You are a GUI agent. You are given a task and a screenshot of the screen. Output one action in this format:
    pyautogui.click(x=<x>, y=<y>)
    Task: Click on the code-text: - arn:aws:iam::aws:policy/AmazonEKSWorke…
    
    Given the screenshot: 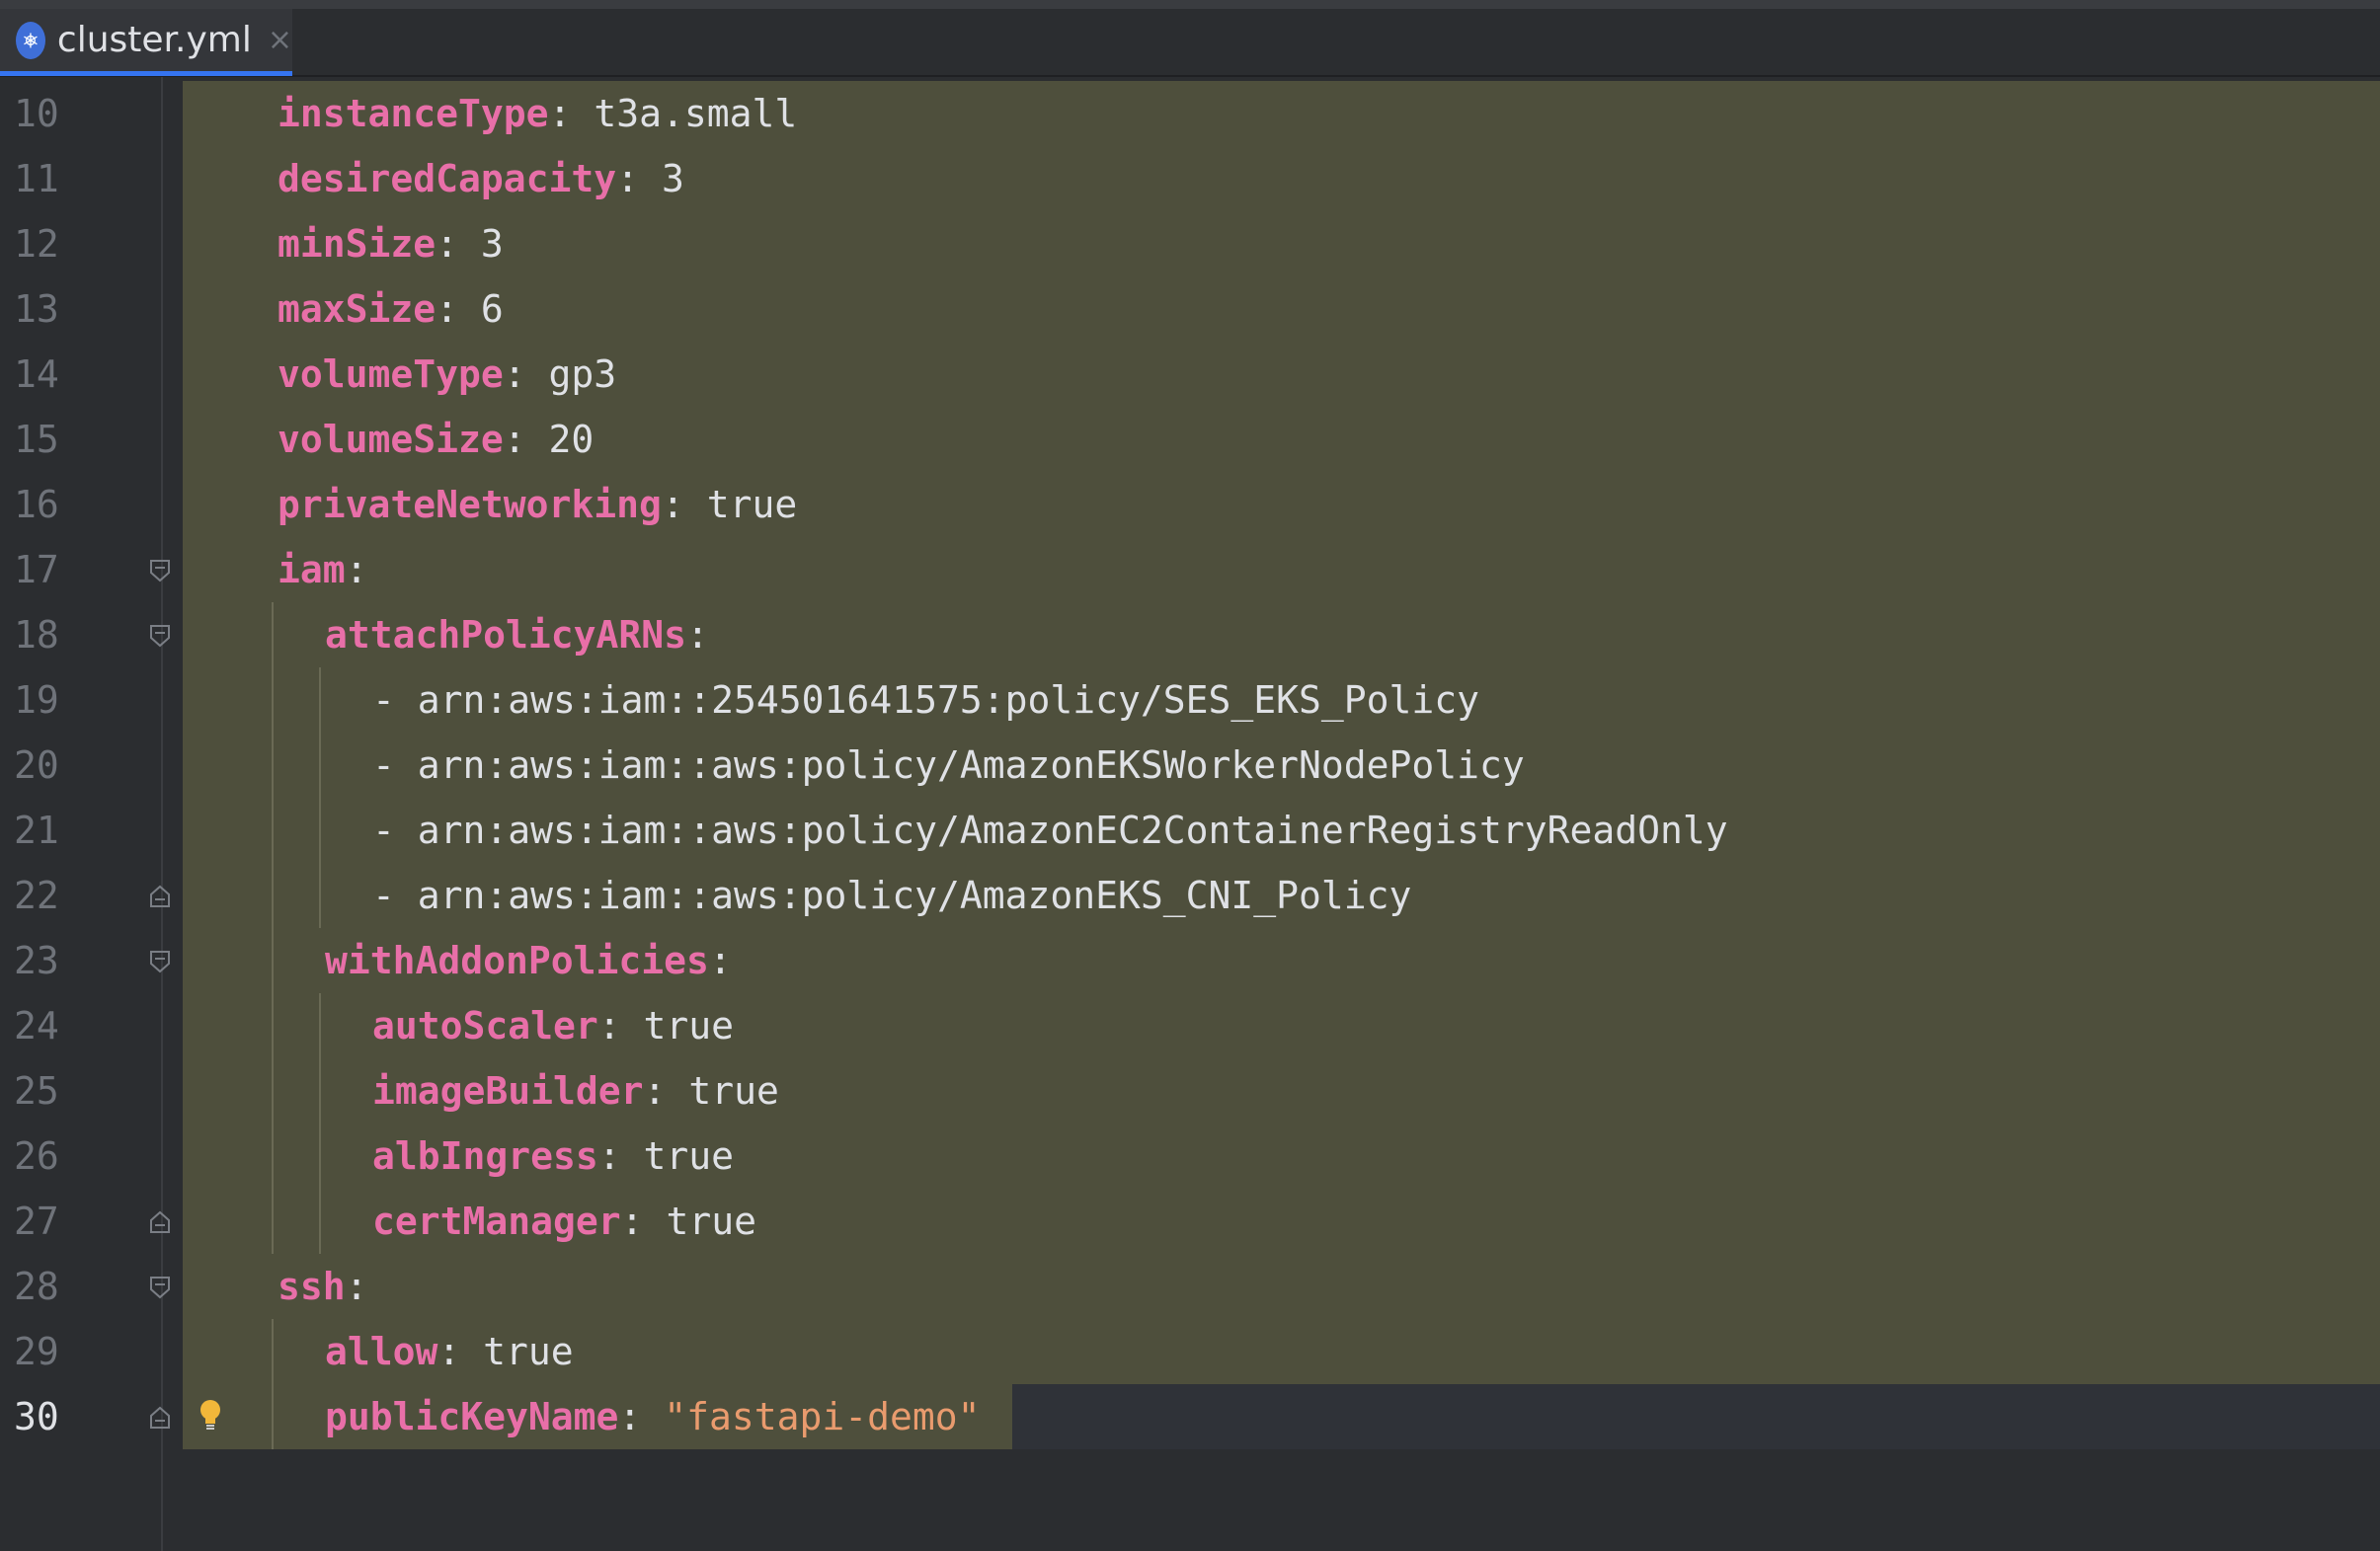 What is the action you would take?
    pyautogui.click(x=1281, y=765)
    